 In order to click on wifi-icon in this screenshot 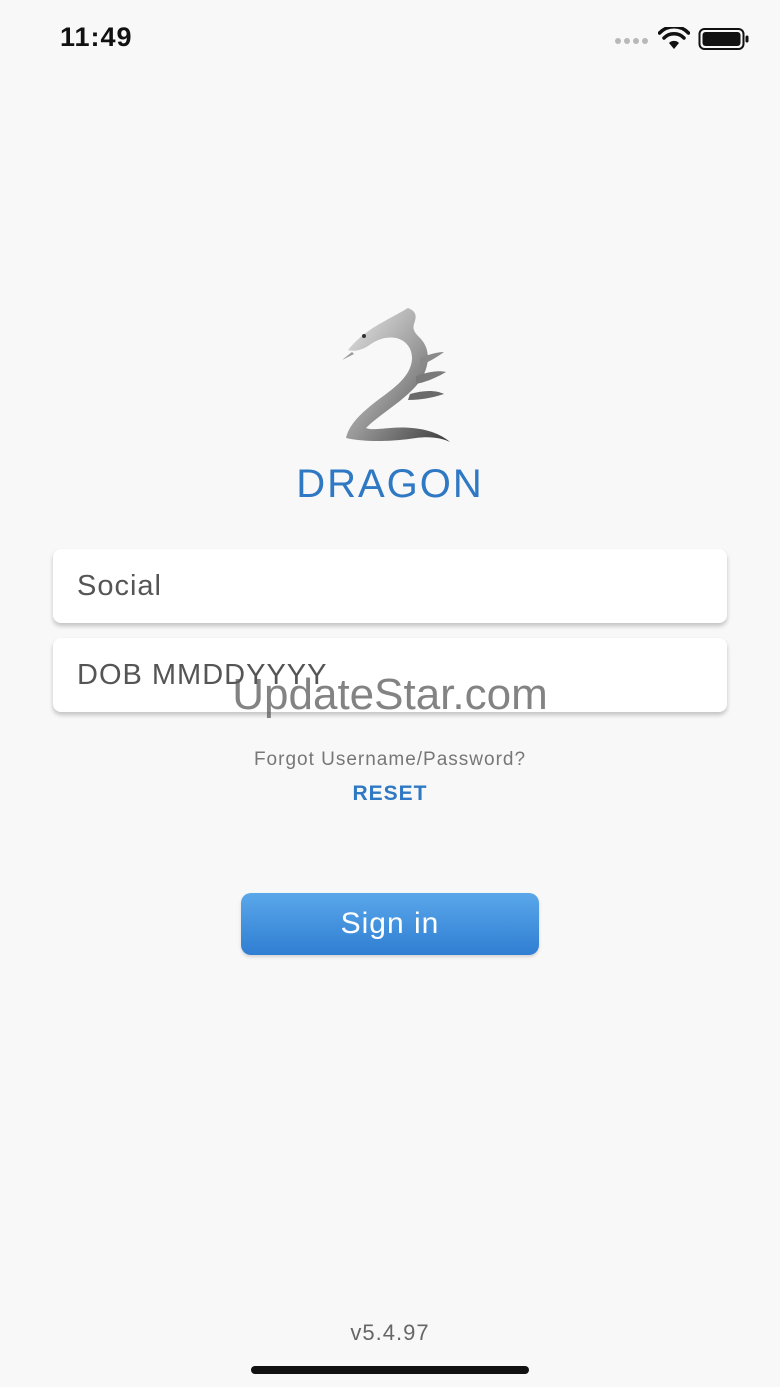, I will do `click(674, 38)`.